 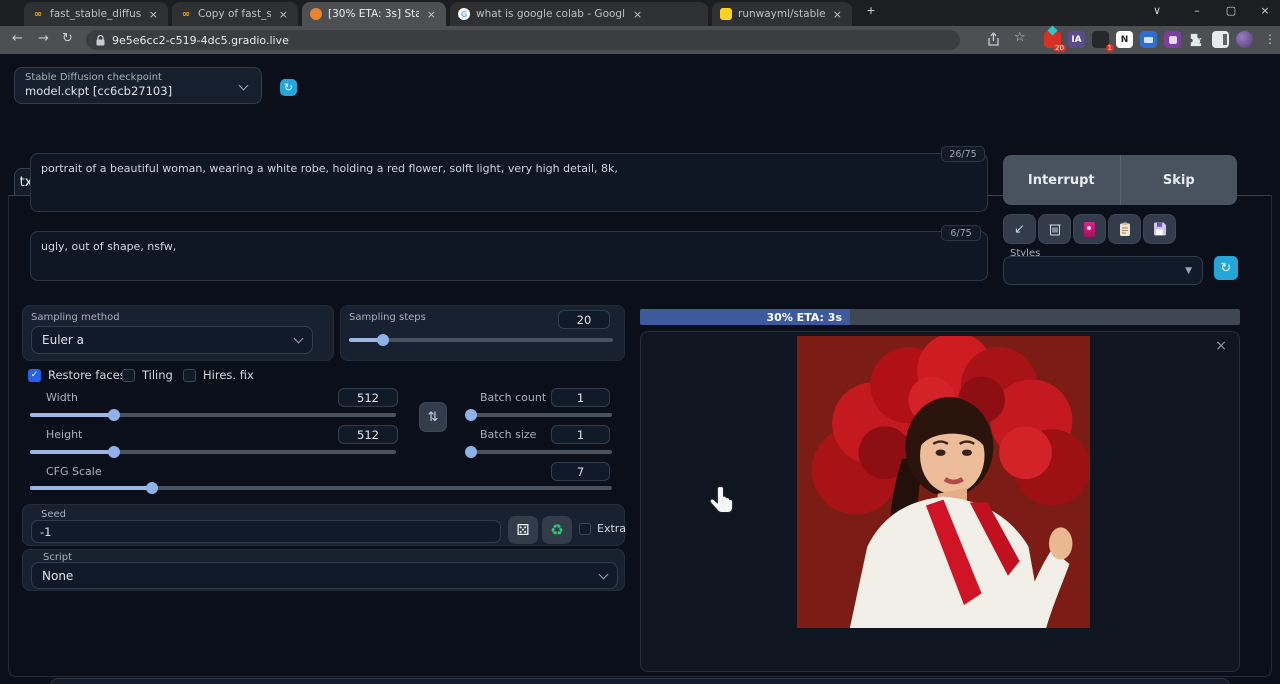 I want to click on sampling-method-block: Sampling method Euler a, so click(x=178, y=333).